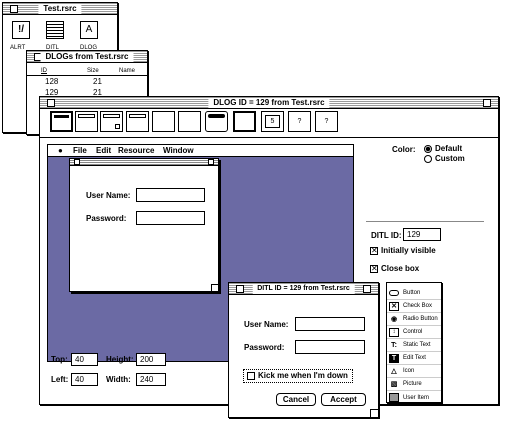 The image size is (505, 425). What do you see at coordinates (51, 82) in the screenshot?
I see `row-id: 128` at bounding box center [51, 82].